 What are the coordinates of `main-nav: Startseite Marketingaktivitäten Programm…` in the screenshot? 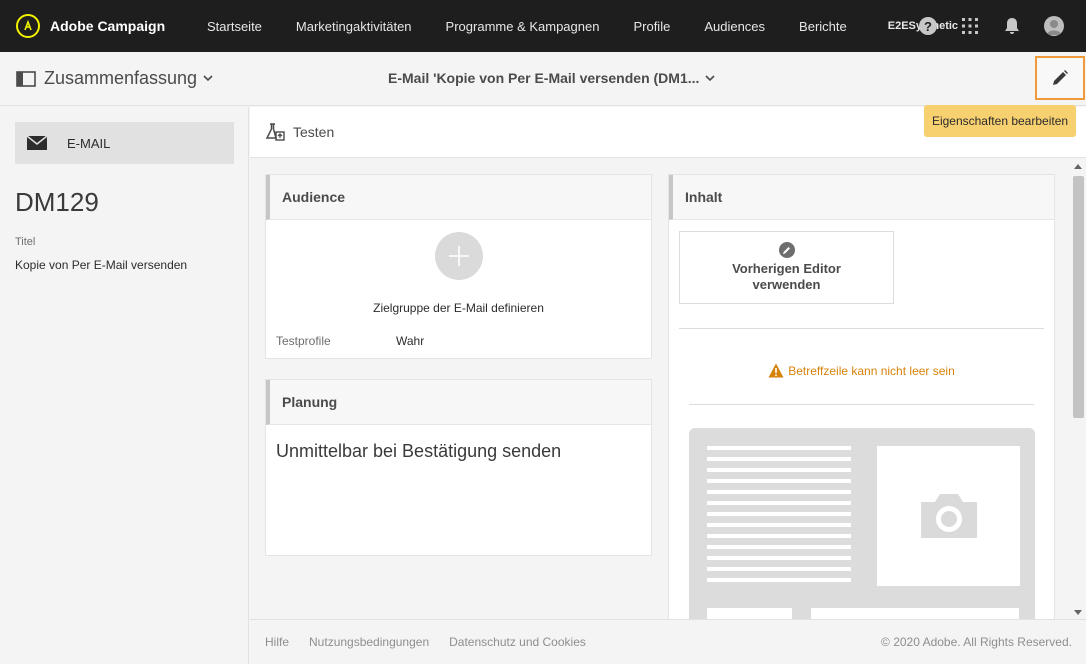 It's located at (574, 26).